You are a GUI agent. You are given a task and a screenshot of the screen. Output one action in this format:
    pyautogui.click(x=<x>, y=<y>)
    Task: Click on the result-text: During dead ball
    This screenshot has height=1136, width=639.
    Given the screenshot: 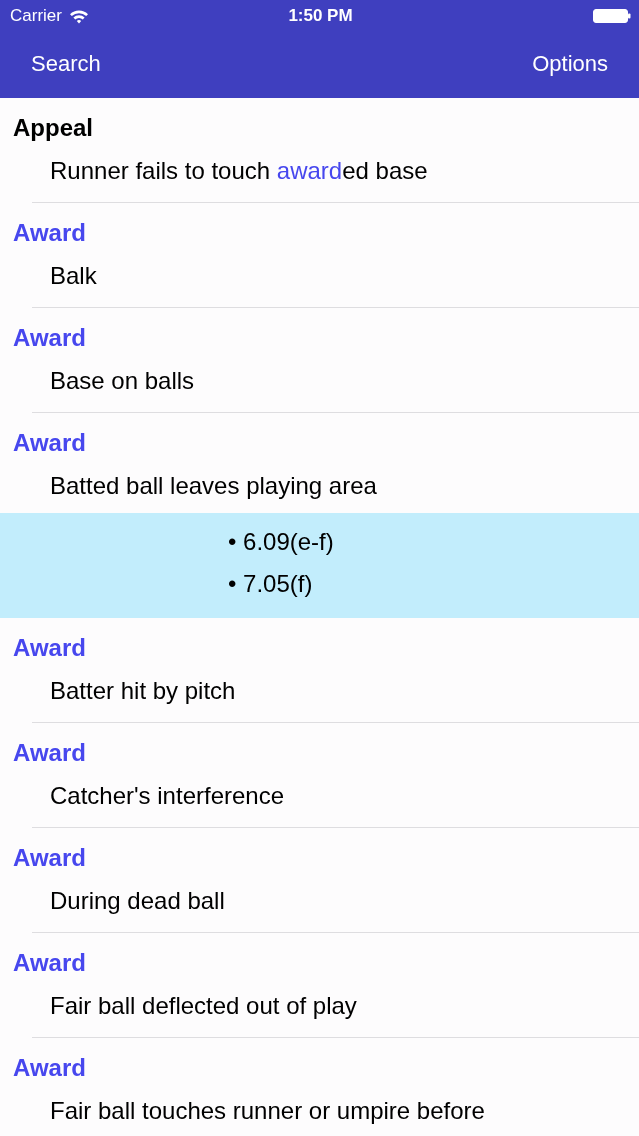 What is the action you would take?
    pyautogui.click(x=137, y=901)
    